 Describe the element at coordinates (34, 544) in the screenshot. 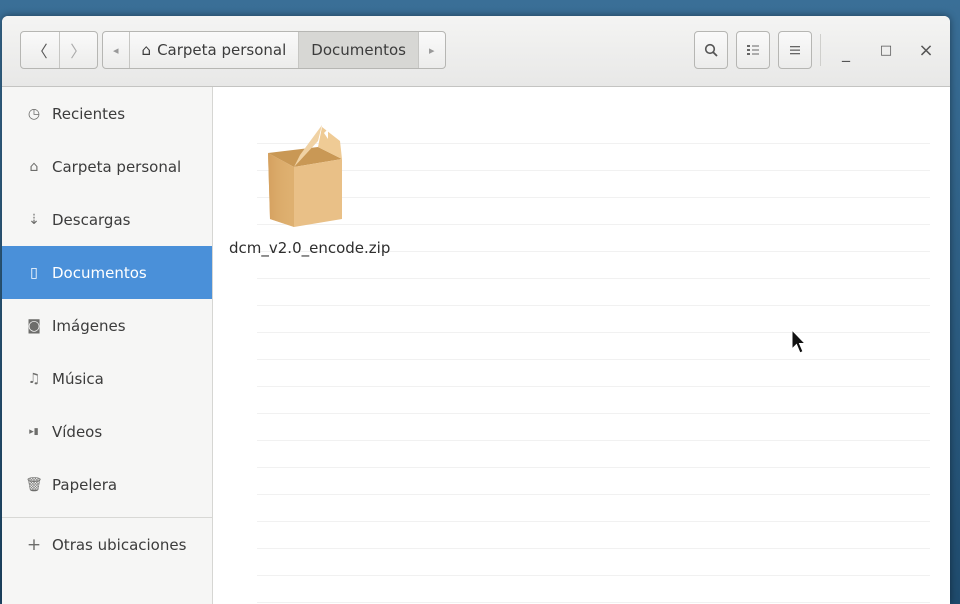

I see `plus-icon: +` at that location.